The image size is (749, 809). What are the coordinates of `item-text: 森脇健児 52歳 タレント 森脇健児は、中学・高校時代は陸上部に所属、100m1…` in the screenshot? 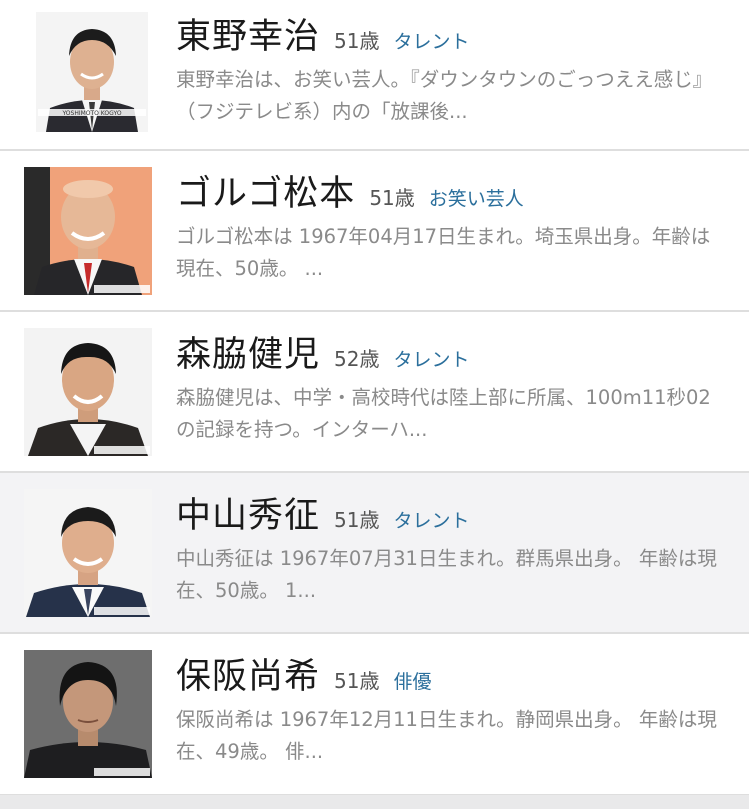 It's located at (452, 386).